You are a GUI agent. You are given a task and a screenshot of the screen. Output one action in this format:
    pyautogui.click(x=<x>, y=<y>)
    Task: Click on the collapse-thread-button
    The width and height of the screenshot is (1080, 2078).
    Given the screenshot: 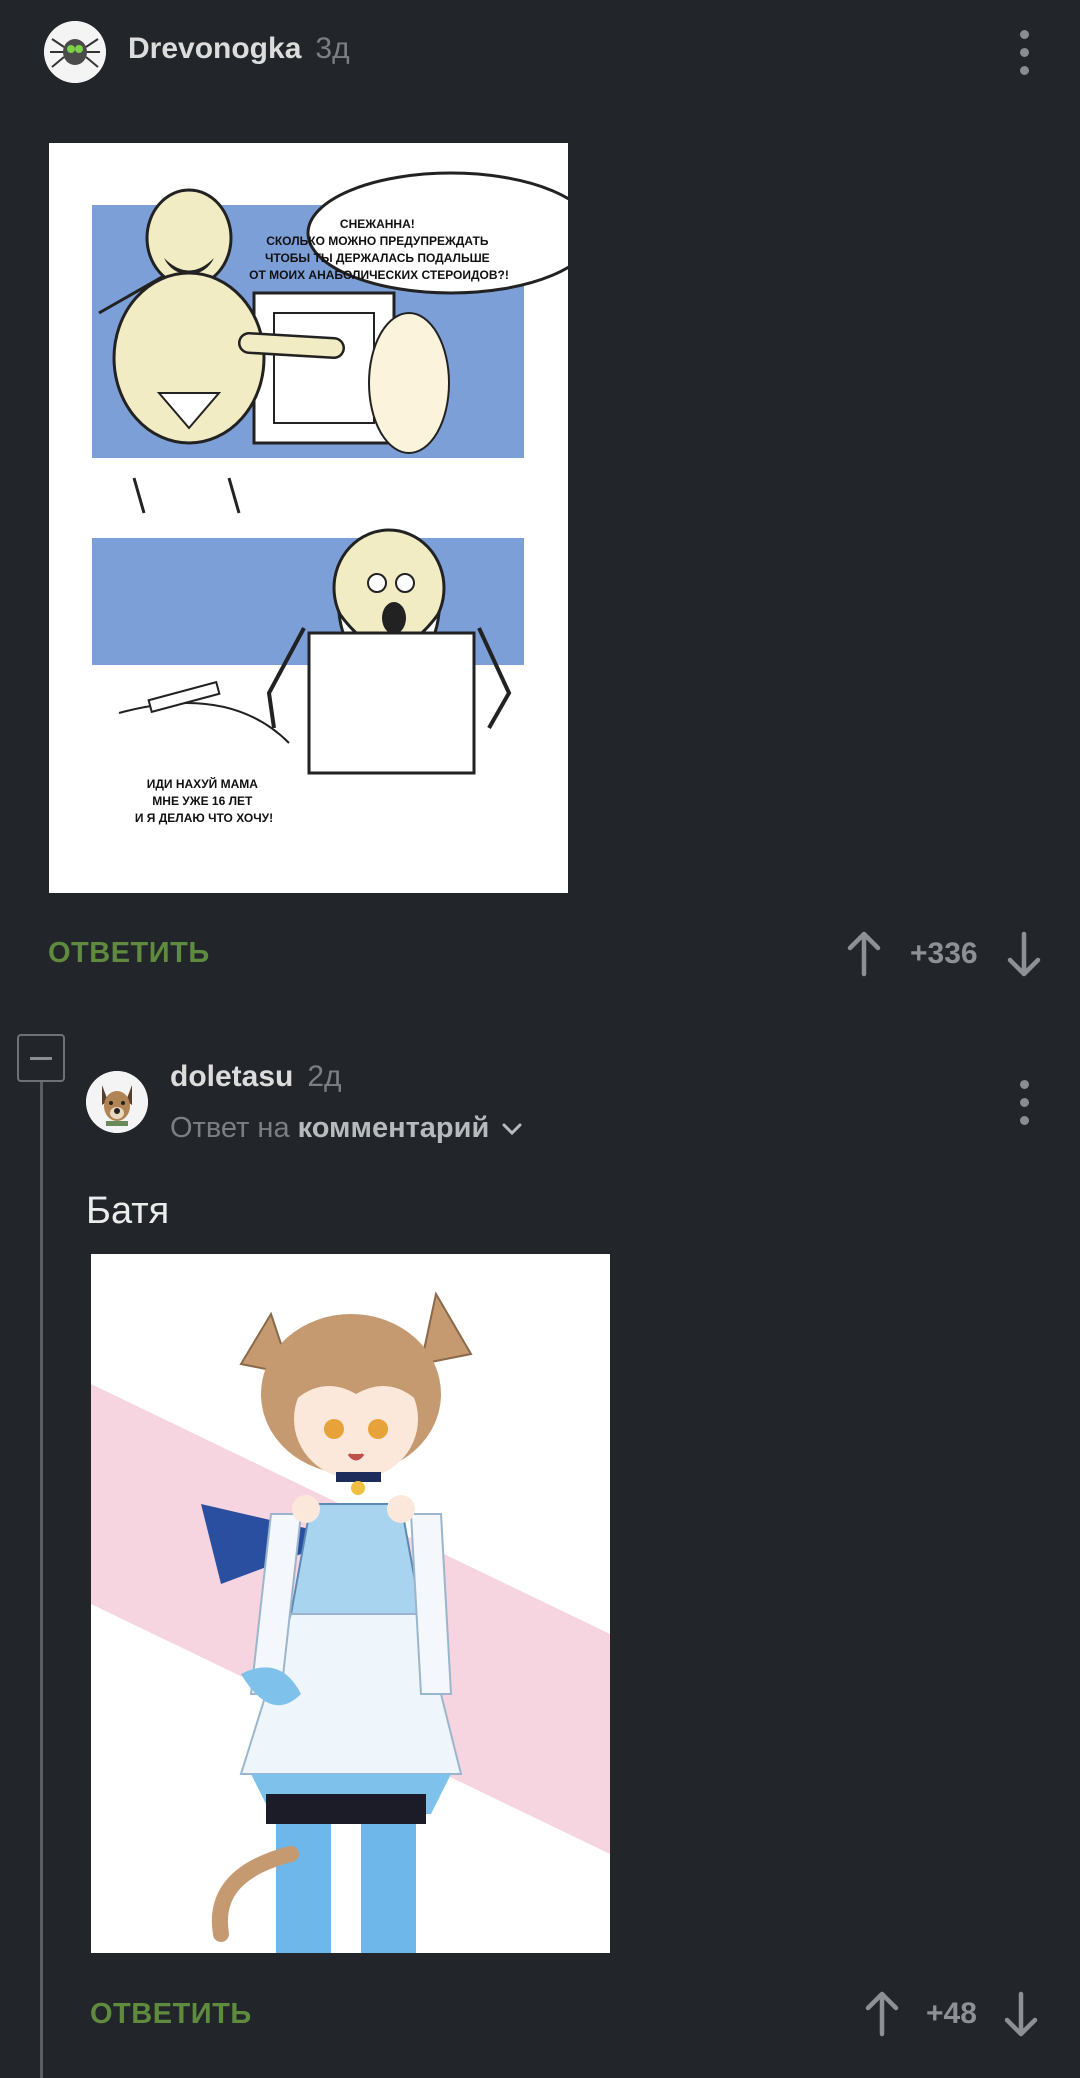 What is the action you would take?
    pyautogui.click(x=41, y=1058)
    